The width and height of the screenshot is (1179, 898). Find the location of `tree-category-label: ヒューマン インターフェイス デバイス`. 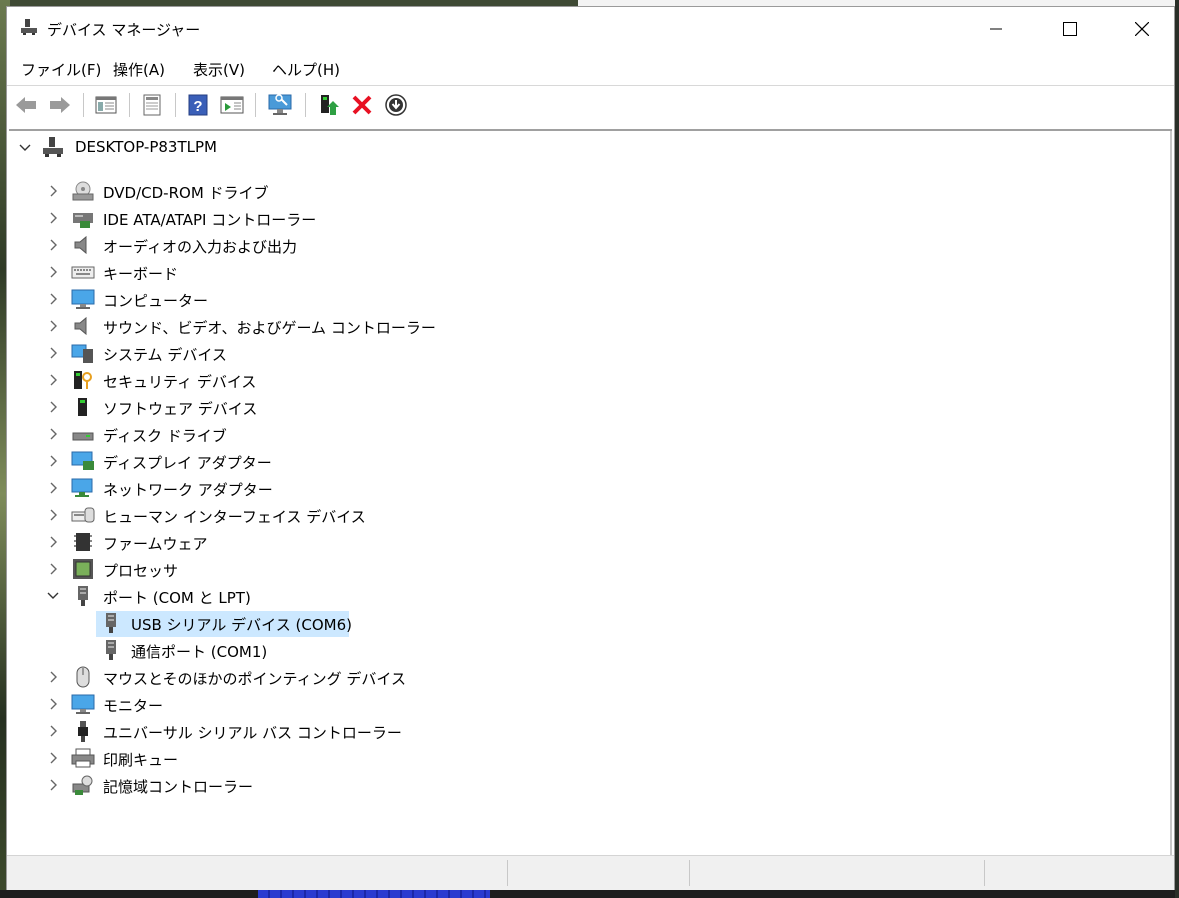

tree-category-label: ヒューマン インターフェイス デバイス is located at coordinates (234, 516).